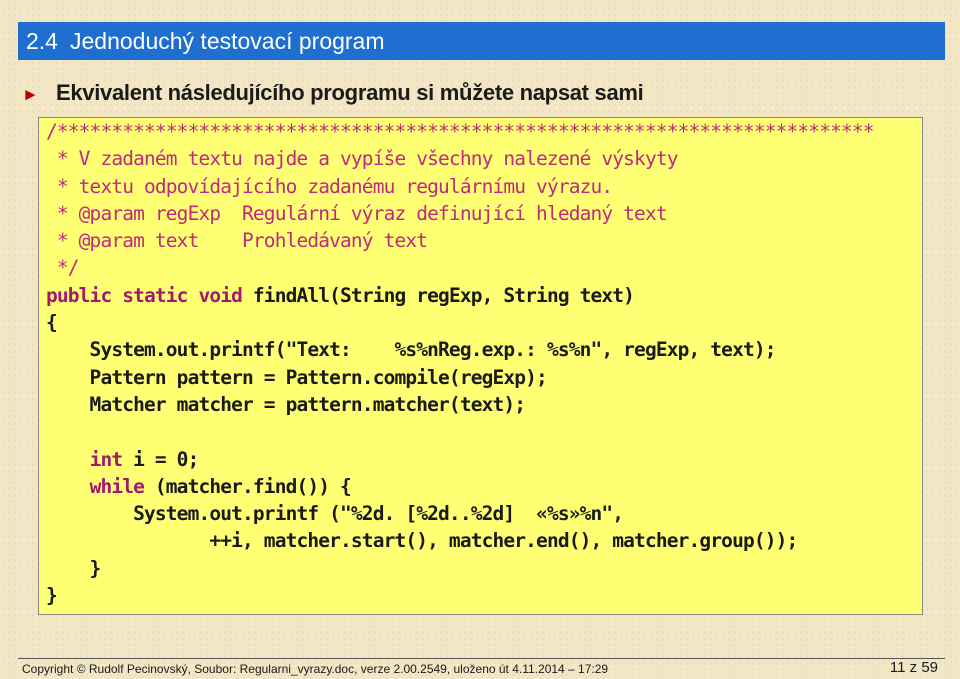 The width and height of the screenshot is (960, 679). I want to click on code-line: Matcher matcher = pattern.matcher(text);, so click(286, 404).